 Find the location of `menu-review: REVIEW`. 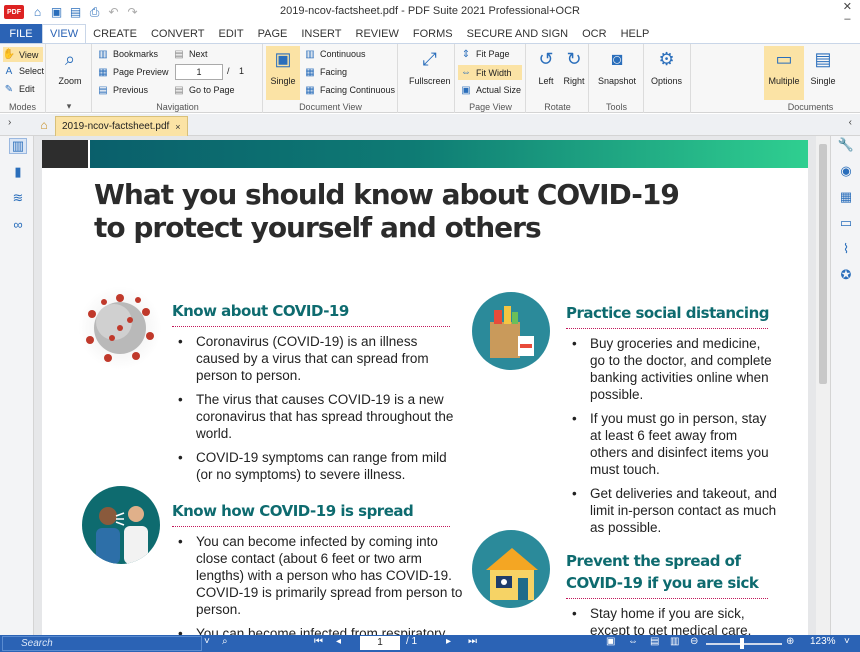

menu-review: REVIEW is located at coordinates (377, 33).